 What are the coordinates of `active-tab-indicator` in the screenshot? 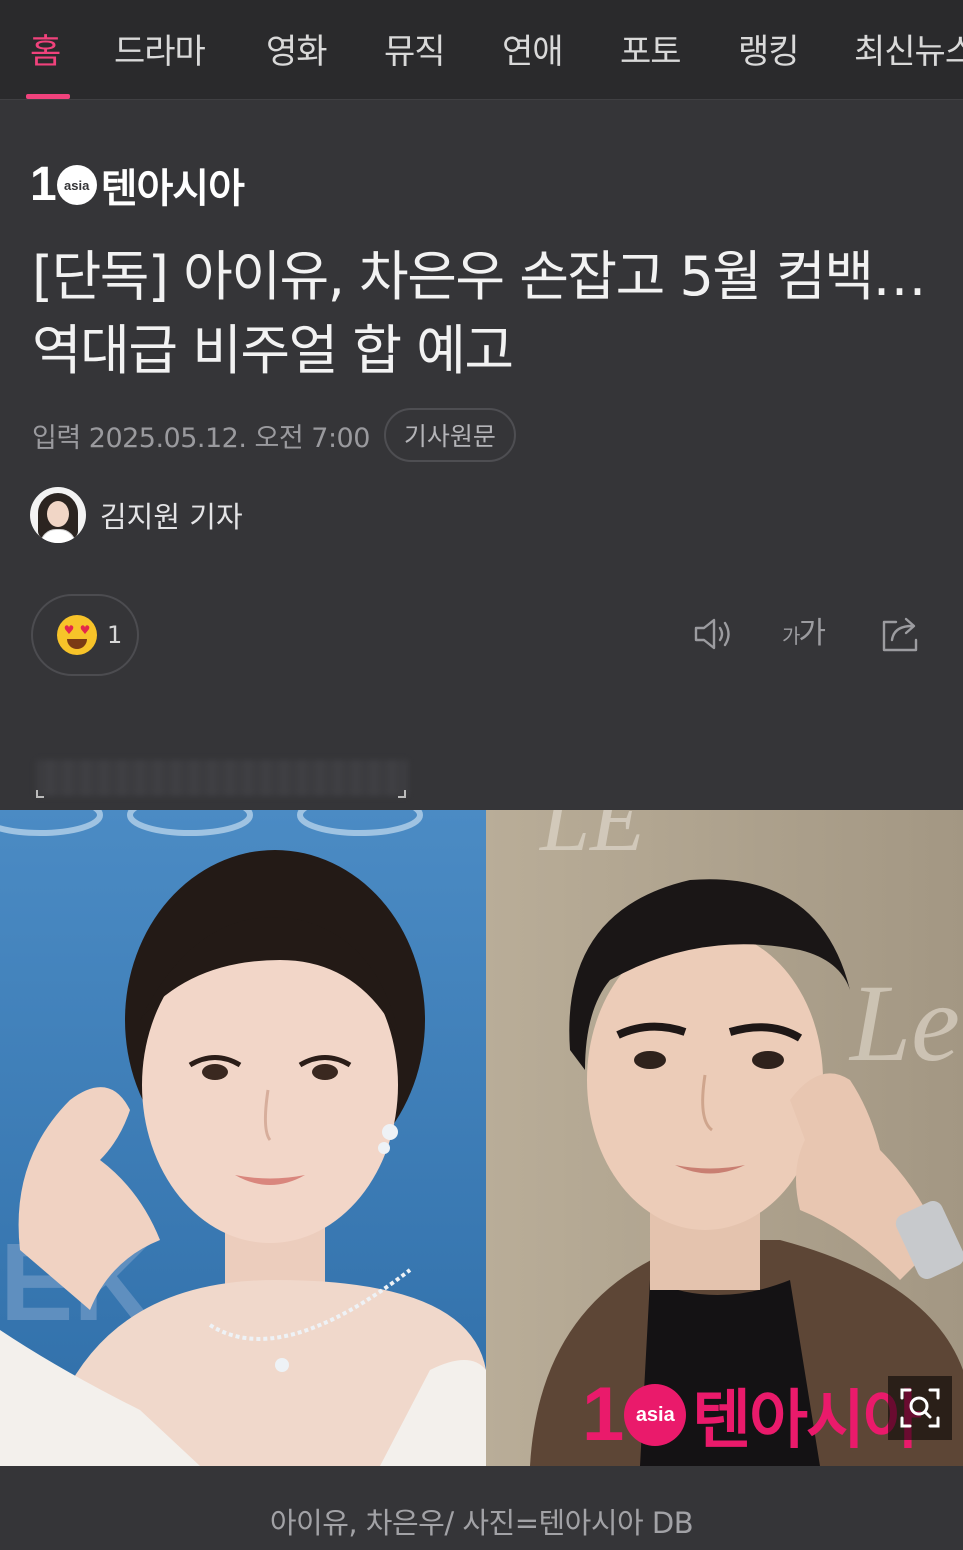 It's located at (48, 96).